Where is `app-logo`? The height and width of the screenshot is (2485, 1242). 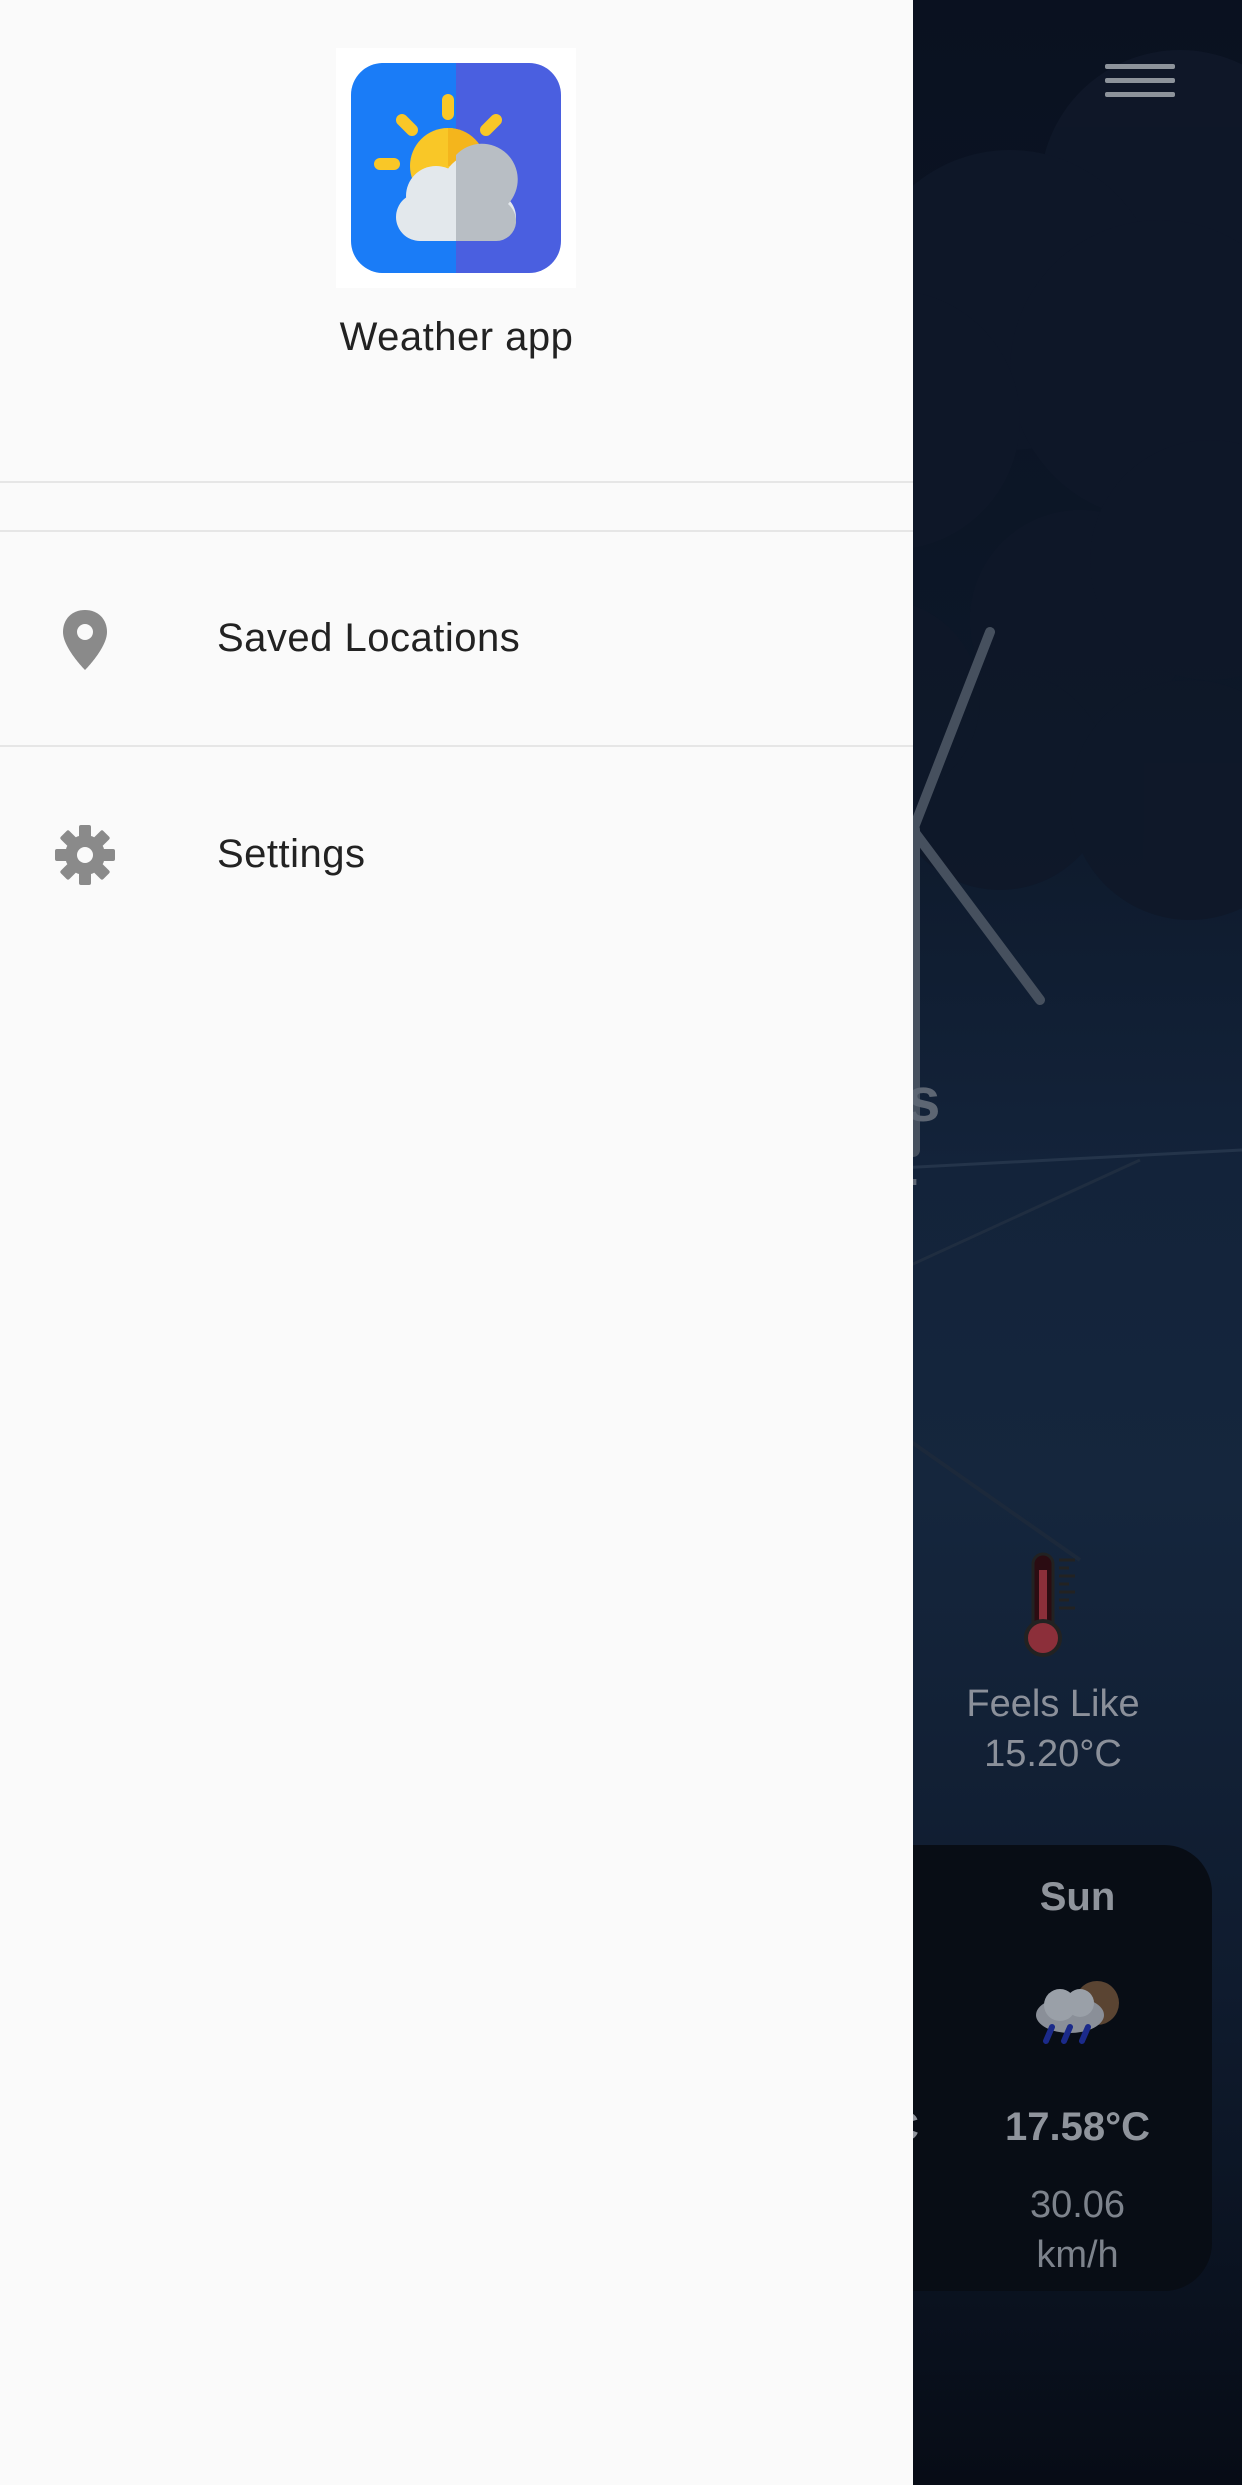
app-logo is located at coordinates (456, 168).